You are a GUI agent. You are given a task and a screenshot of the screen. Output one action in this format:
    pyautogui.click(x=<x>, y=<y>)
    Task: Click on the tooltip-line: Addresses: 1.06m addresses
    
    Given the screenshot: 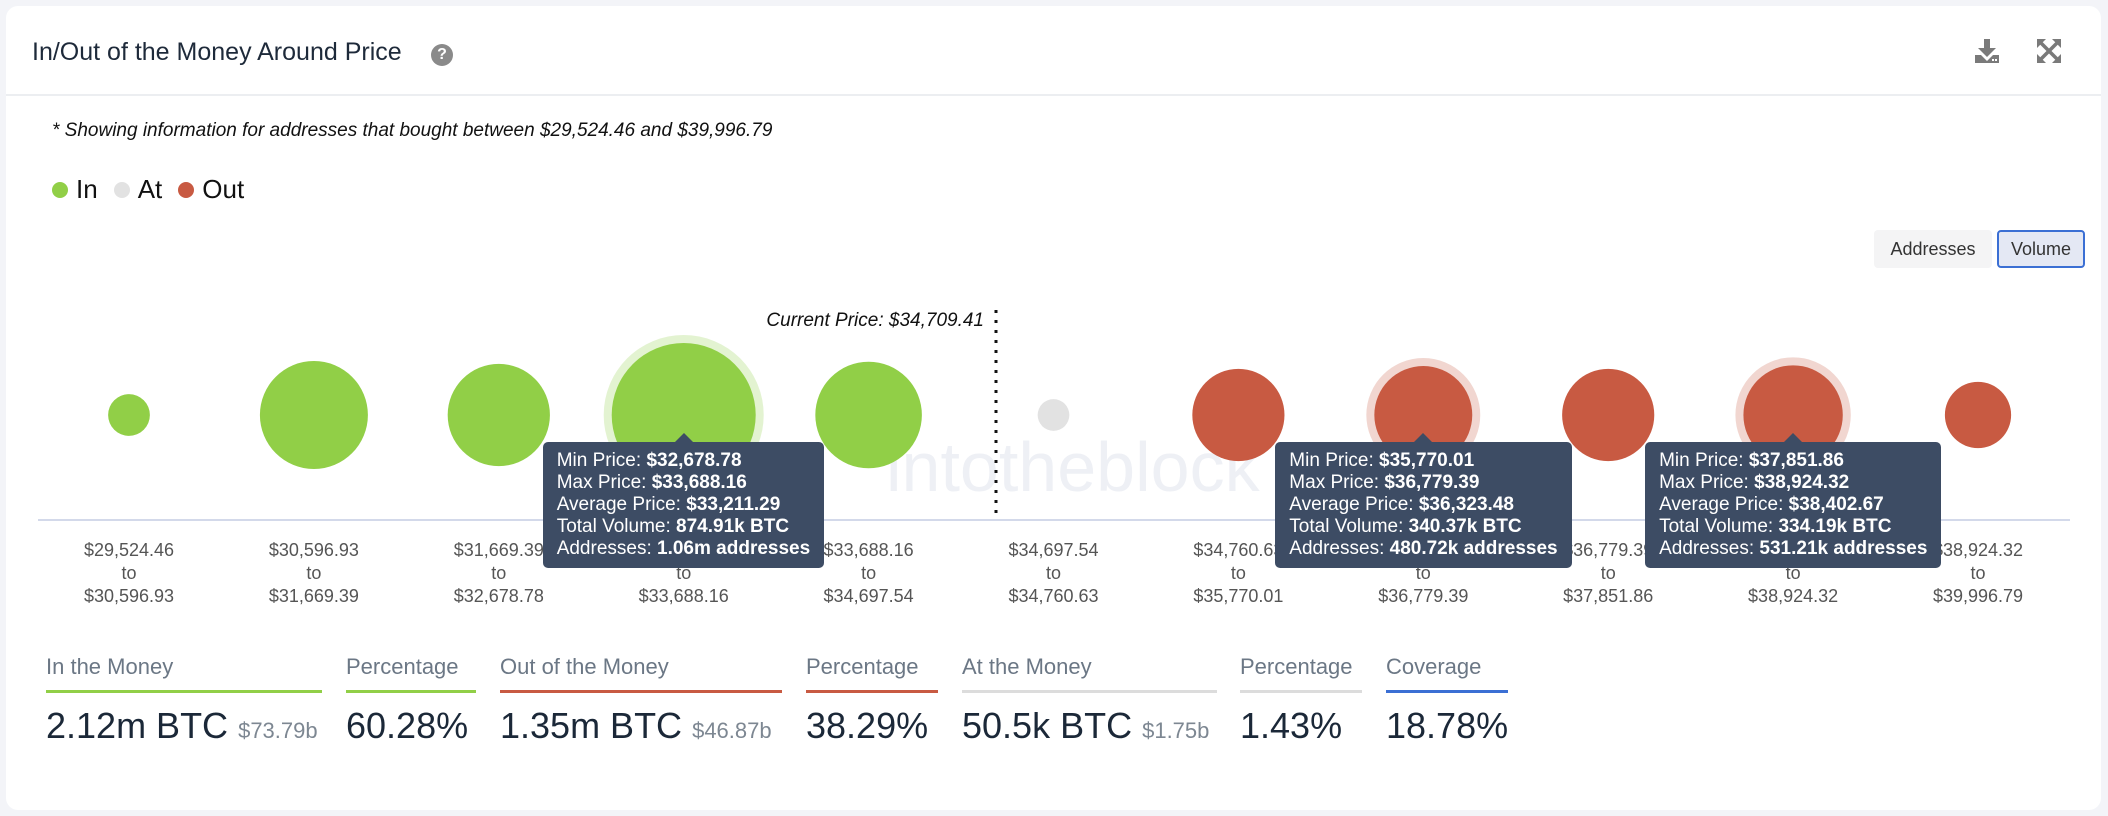 What is the action you would take?
    pyautogui.click(x=684, y=549)
    